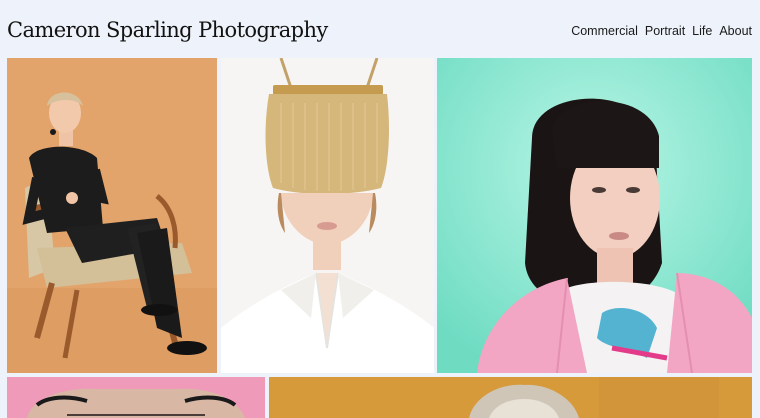  I want to click on nav-link-life: Life, so click(702, 31).